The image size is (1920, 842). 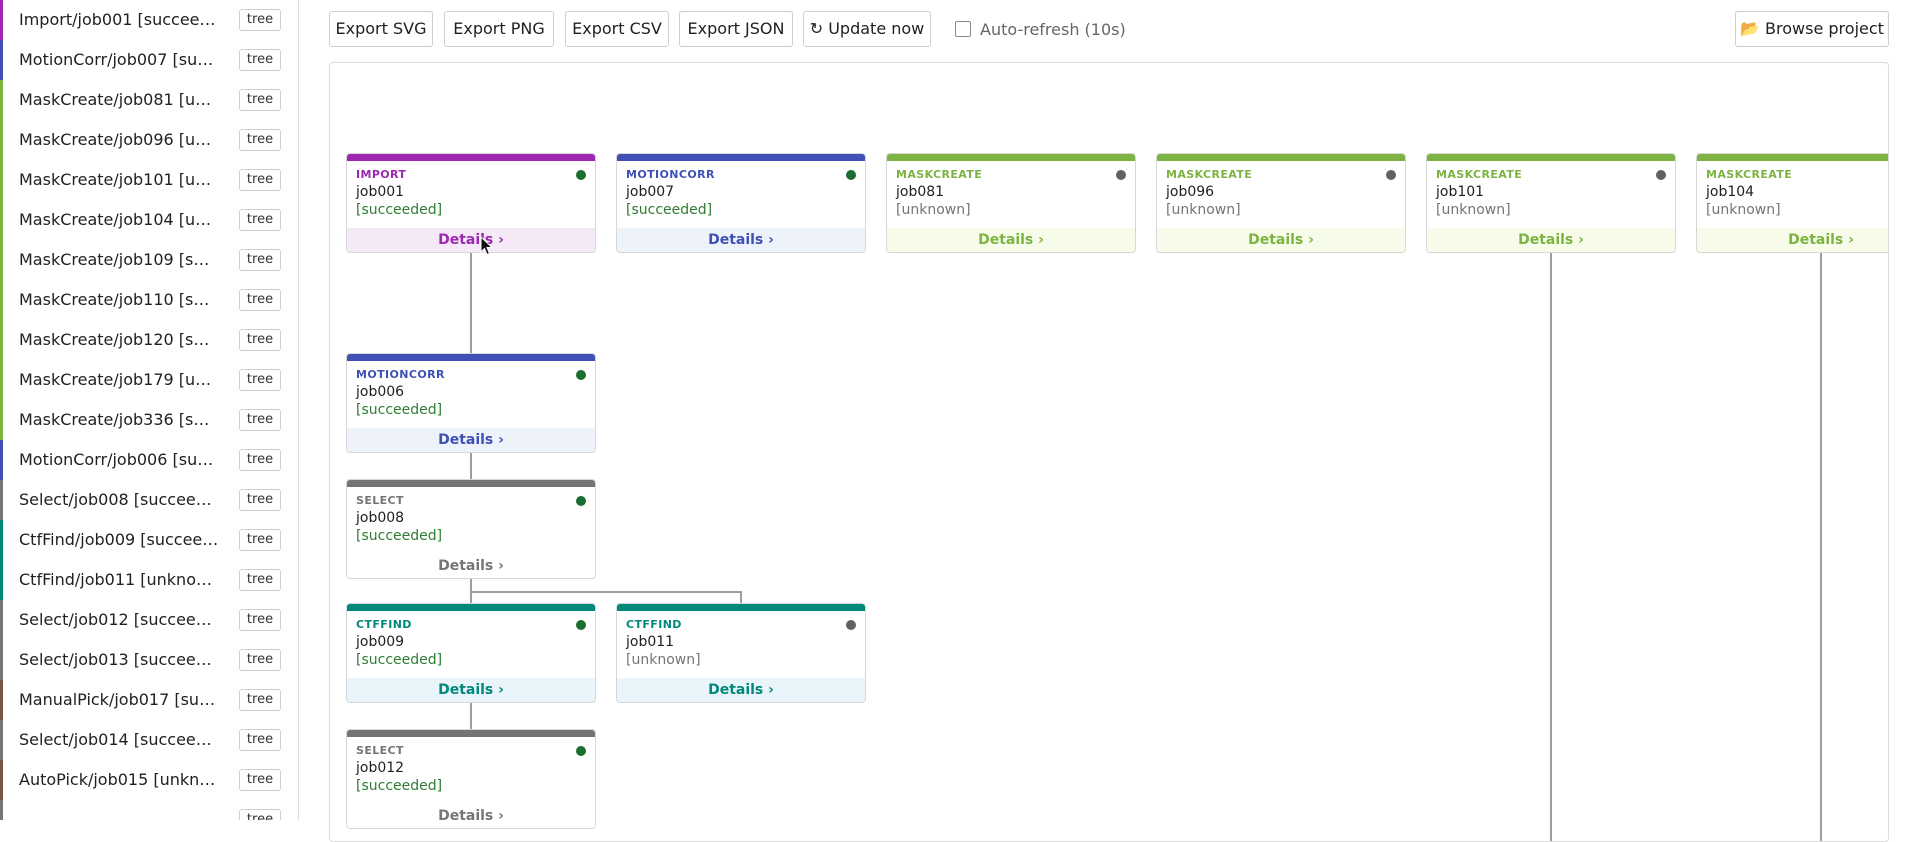 What do you see at coordinates (149, 780) in the screenshot?
I see `sidebar-job-item: AutoPick/job015 [unknown] tree` at bounding box center [149, 780].